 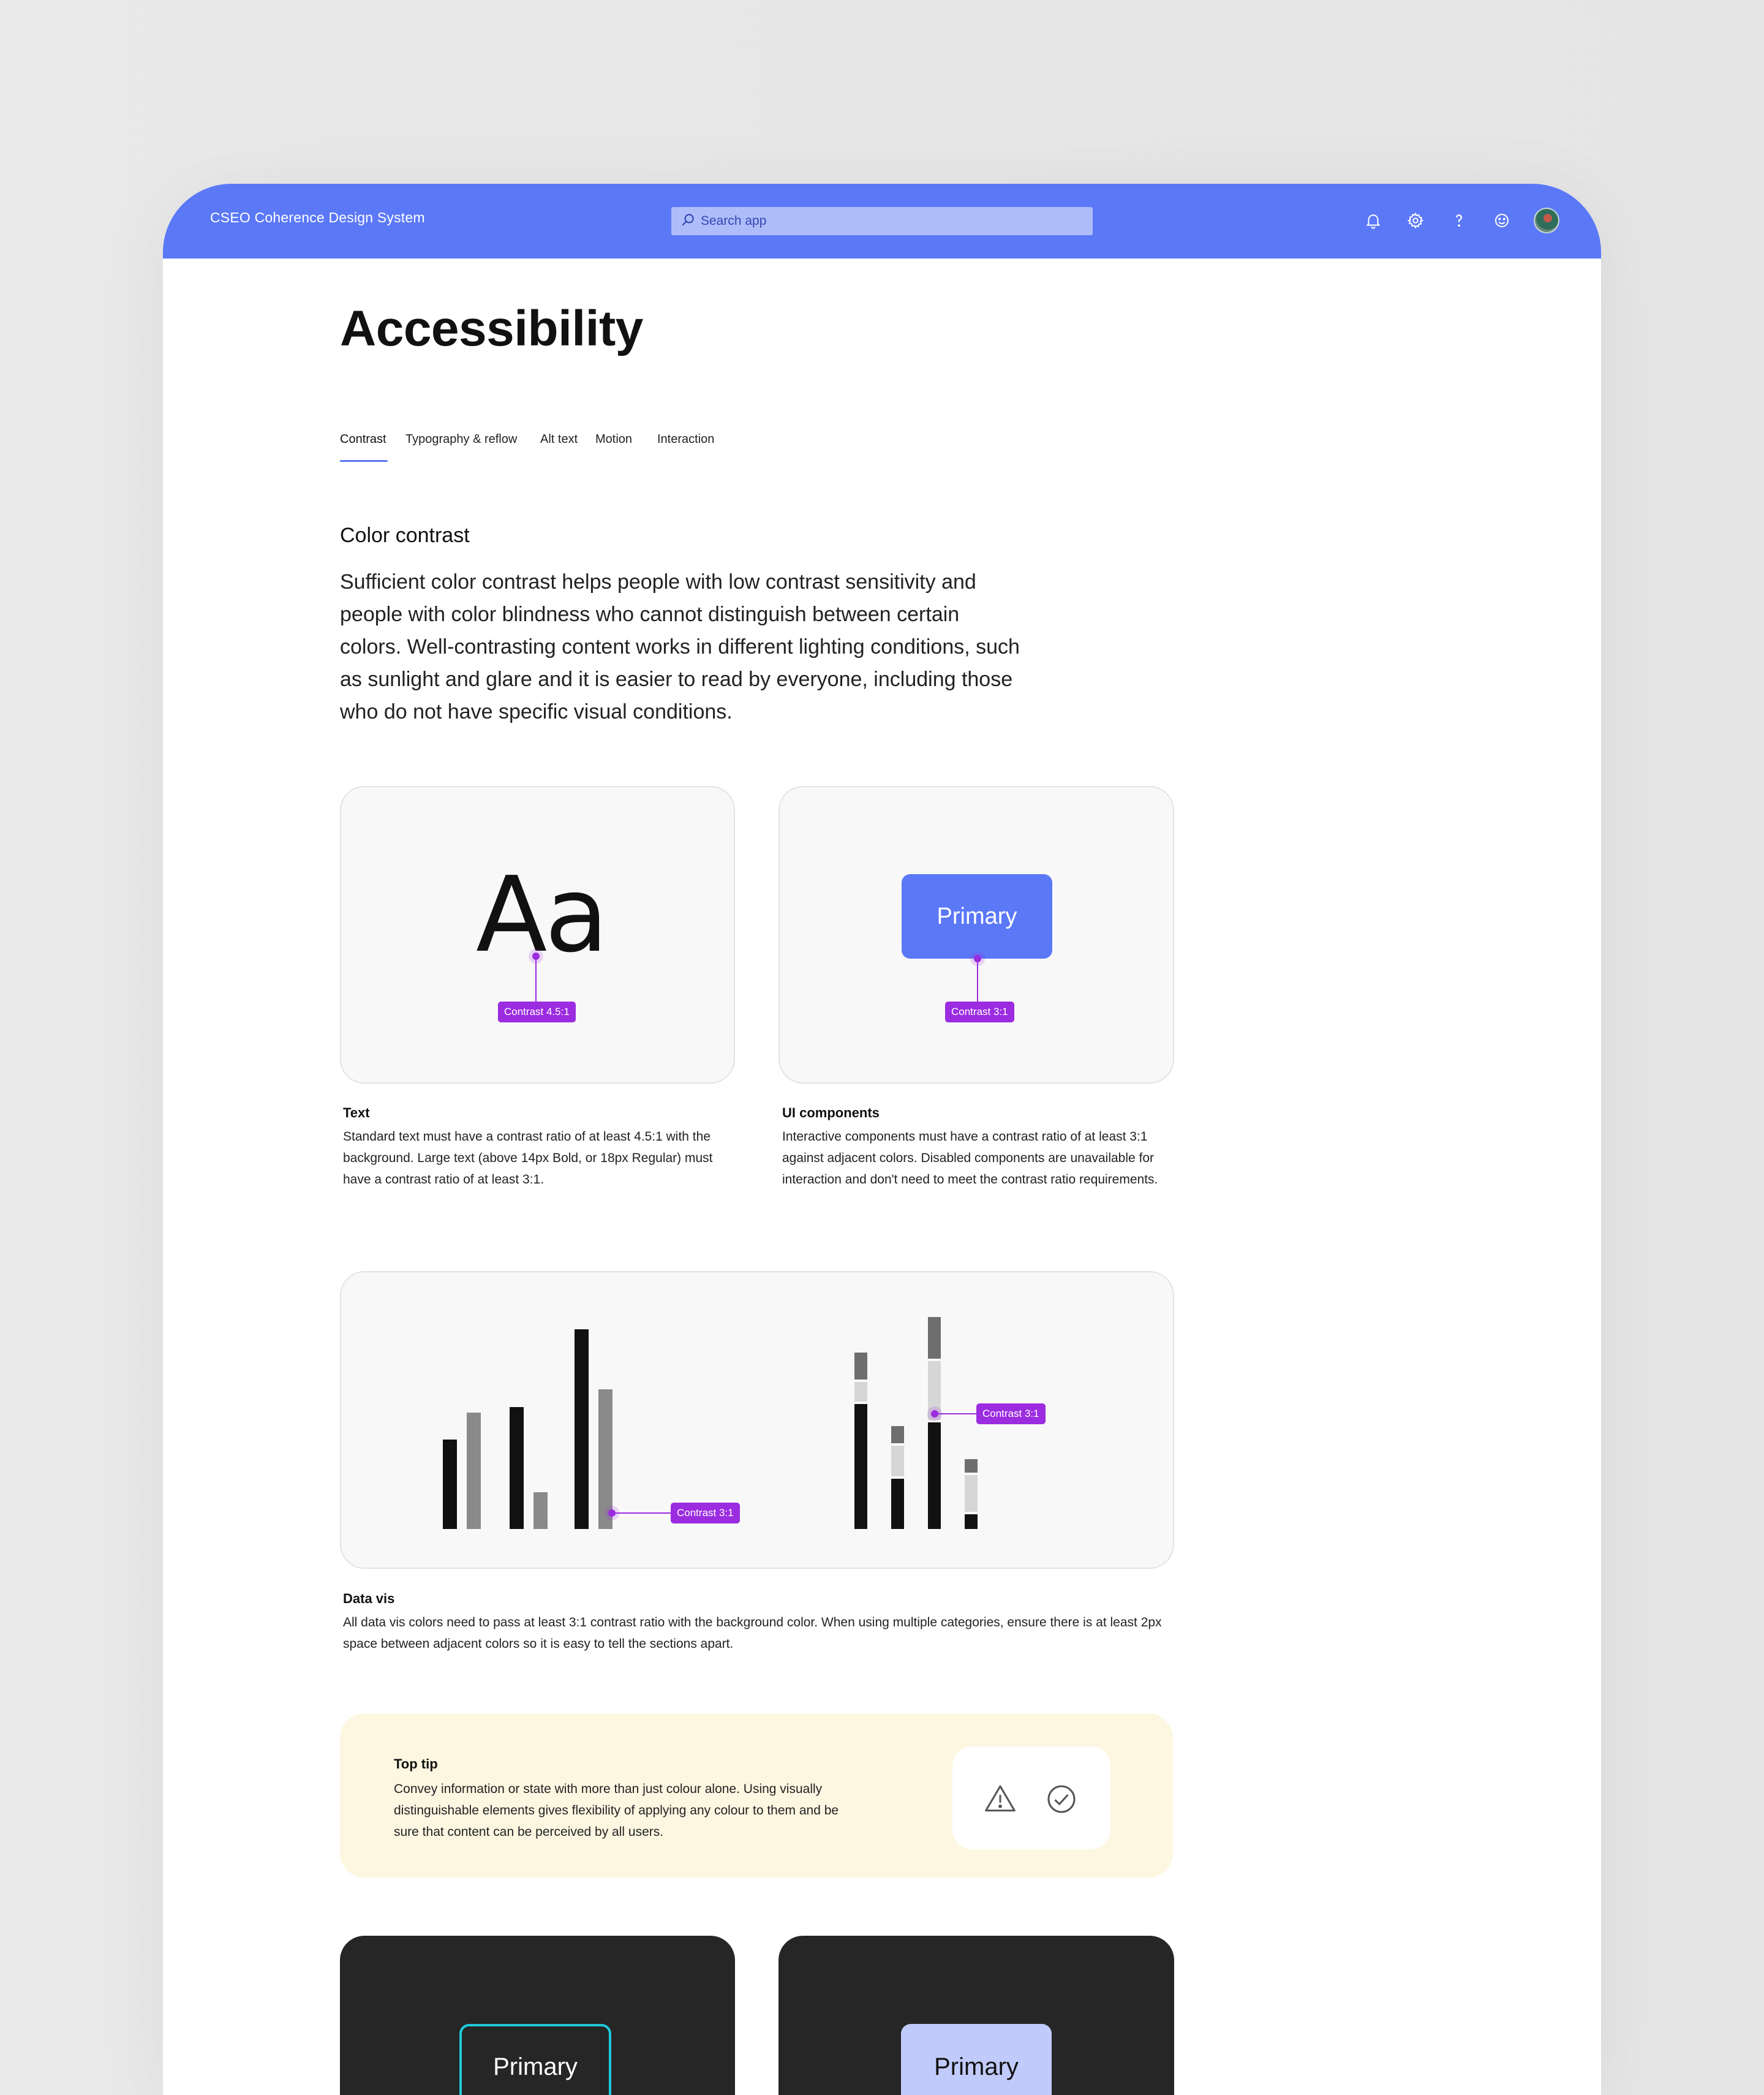 I want to click on ui-card-title: UI components, so click(x=831, y=1112).